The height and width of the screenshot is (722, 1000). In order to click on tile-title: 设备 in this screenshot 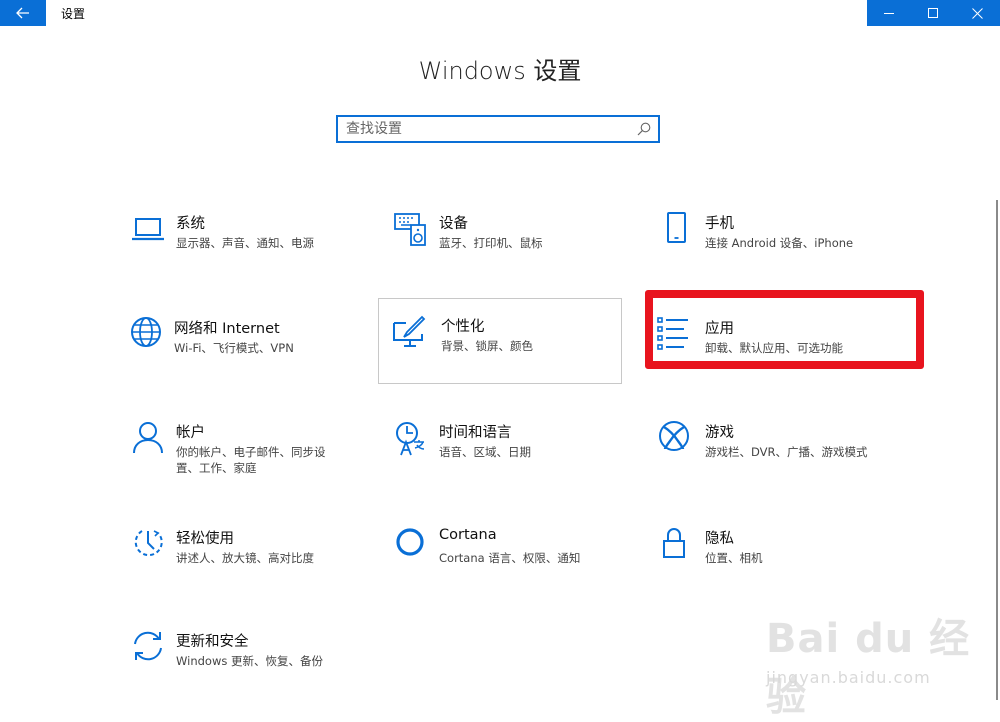, I will do `click(453, 224)`.